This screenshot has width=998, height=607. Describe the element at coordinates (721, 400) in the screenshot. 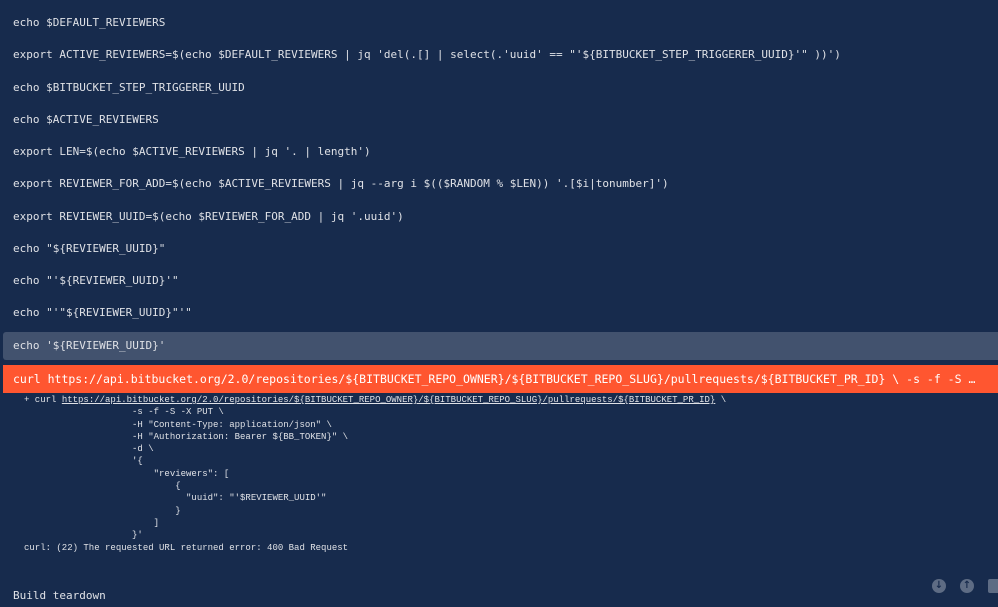

I see `output-url-suffix: \` at that location.